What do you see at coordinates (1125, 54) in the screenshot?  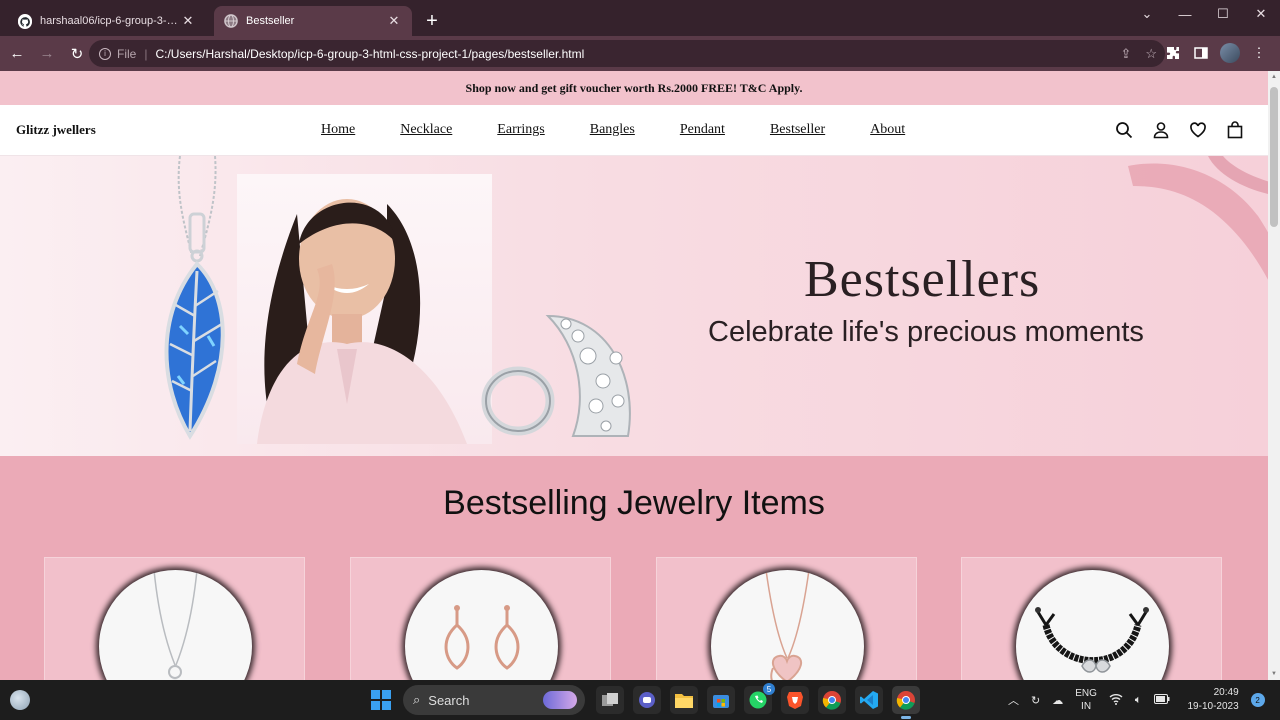 I see `share-icon: ⇪` at bounding box center [1125, 54].